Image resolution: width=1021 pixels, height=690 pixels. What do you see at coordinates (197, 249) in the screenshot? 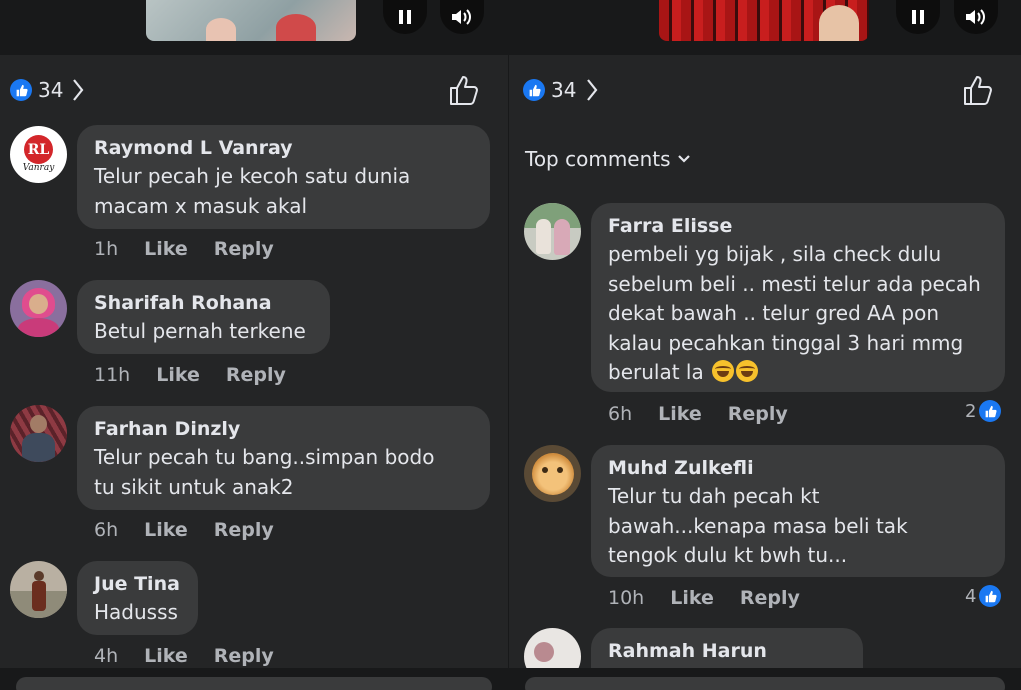
I see `comment-actions: 1h Like Reply` at bounding box center [197, 249].